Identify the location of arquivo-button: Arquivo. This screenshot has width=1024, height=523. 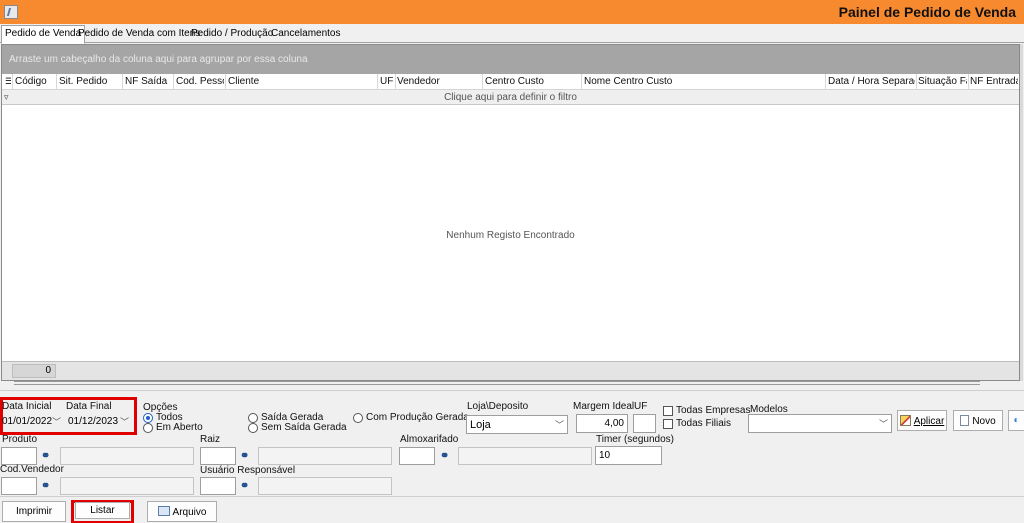
(182, 511).